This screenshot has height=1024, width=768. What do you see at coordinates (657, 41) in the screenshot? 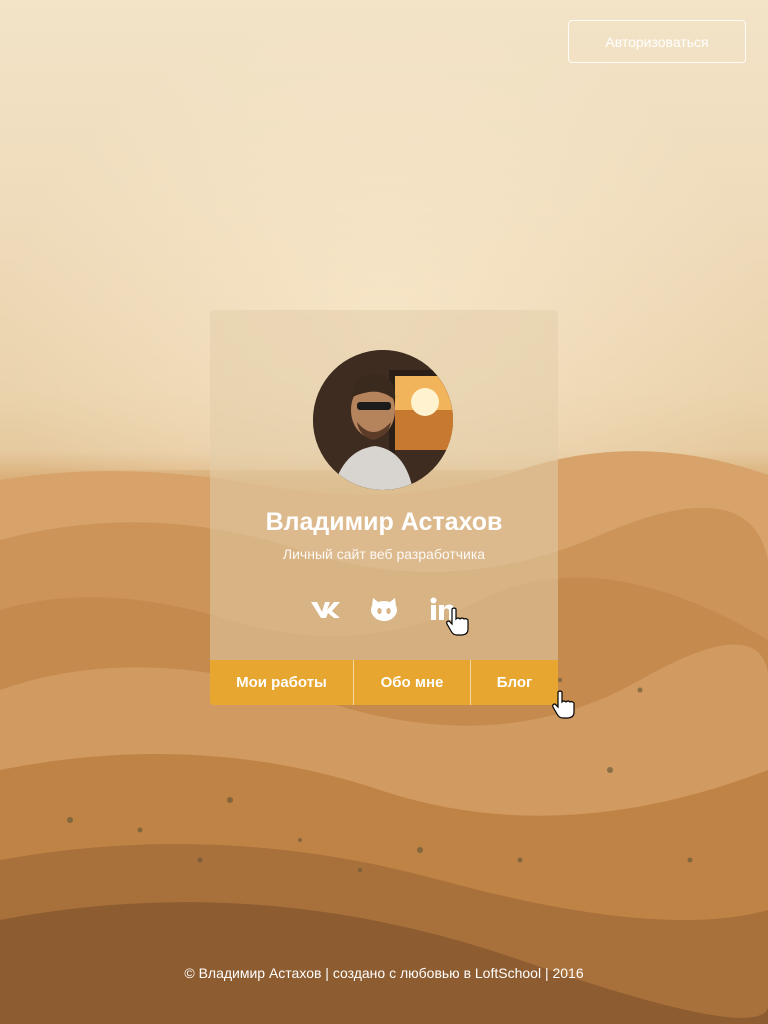
I see `login-button: Авторизоваться` at bounding box center [657, 41].